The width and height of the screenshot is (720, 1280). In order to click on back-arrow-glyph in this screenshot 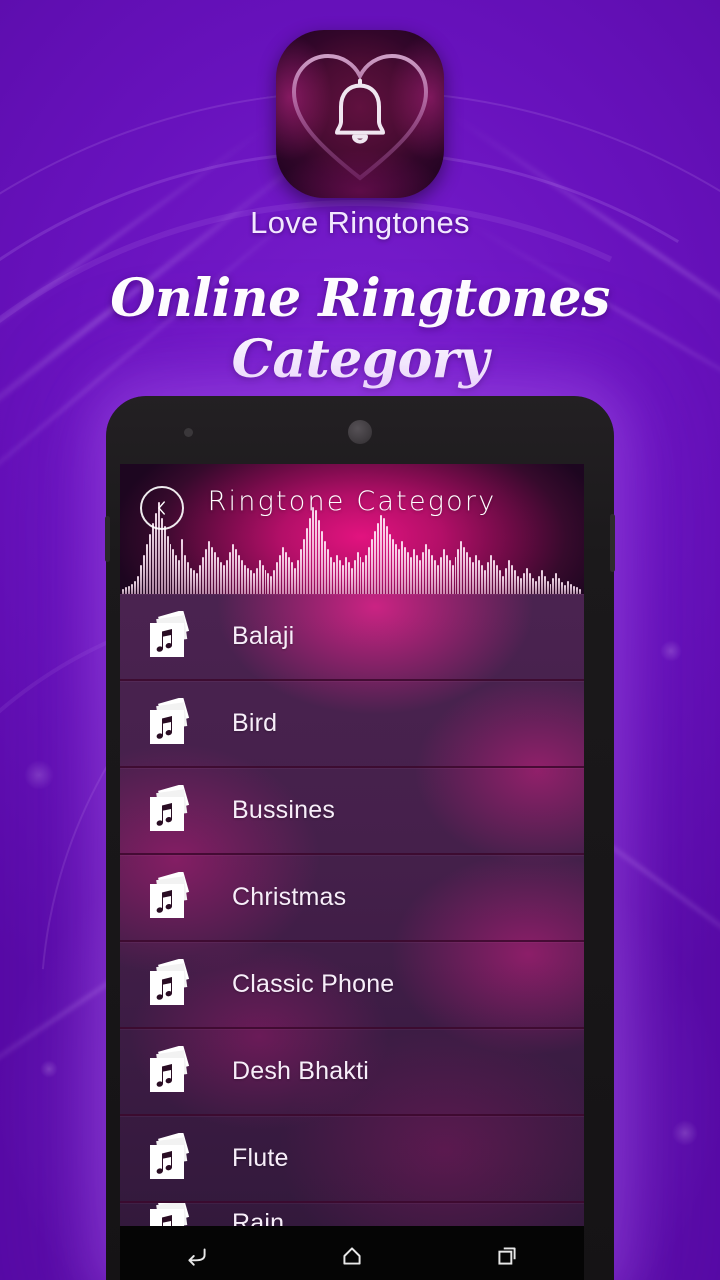, I will do `click(197, 1257)`.